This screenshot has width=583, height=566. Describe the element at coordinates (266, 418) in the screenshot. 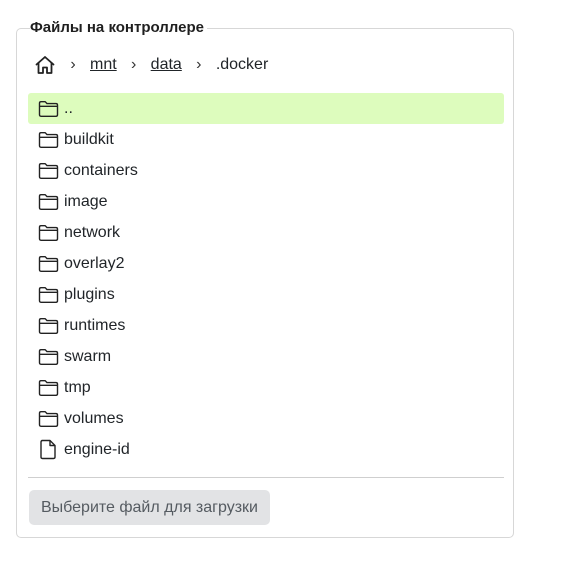

I see `file-list-item: volumes` at that location.